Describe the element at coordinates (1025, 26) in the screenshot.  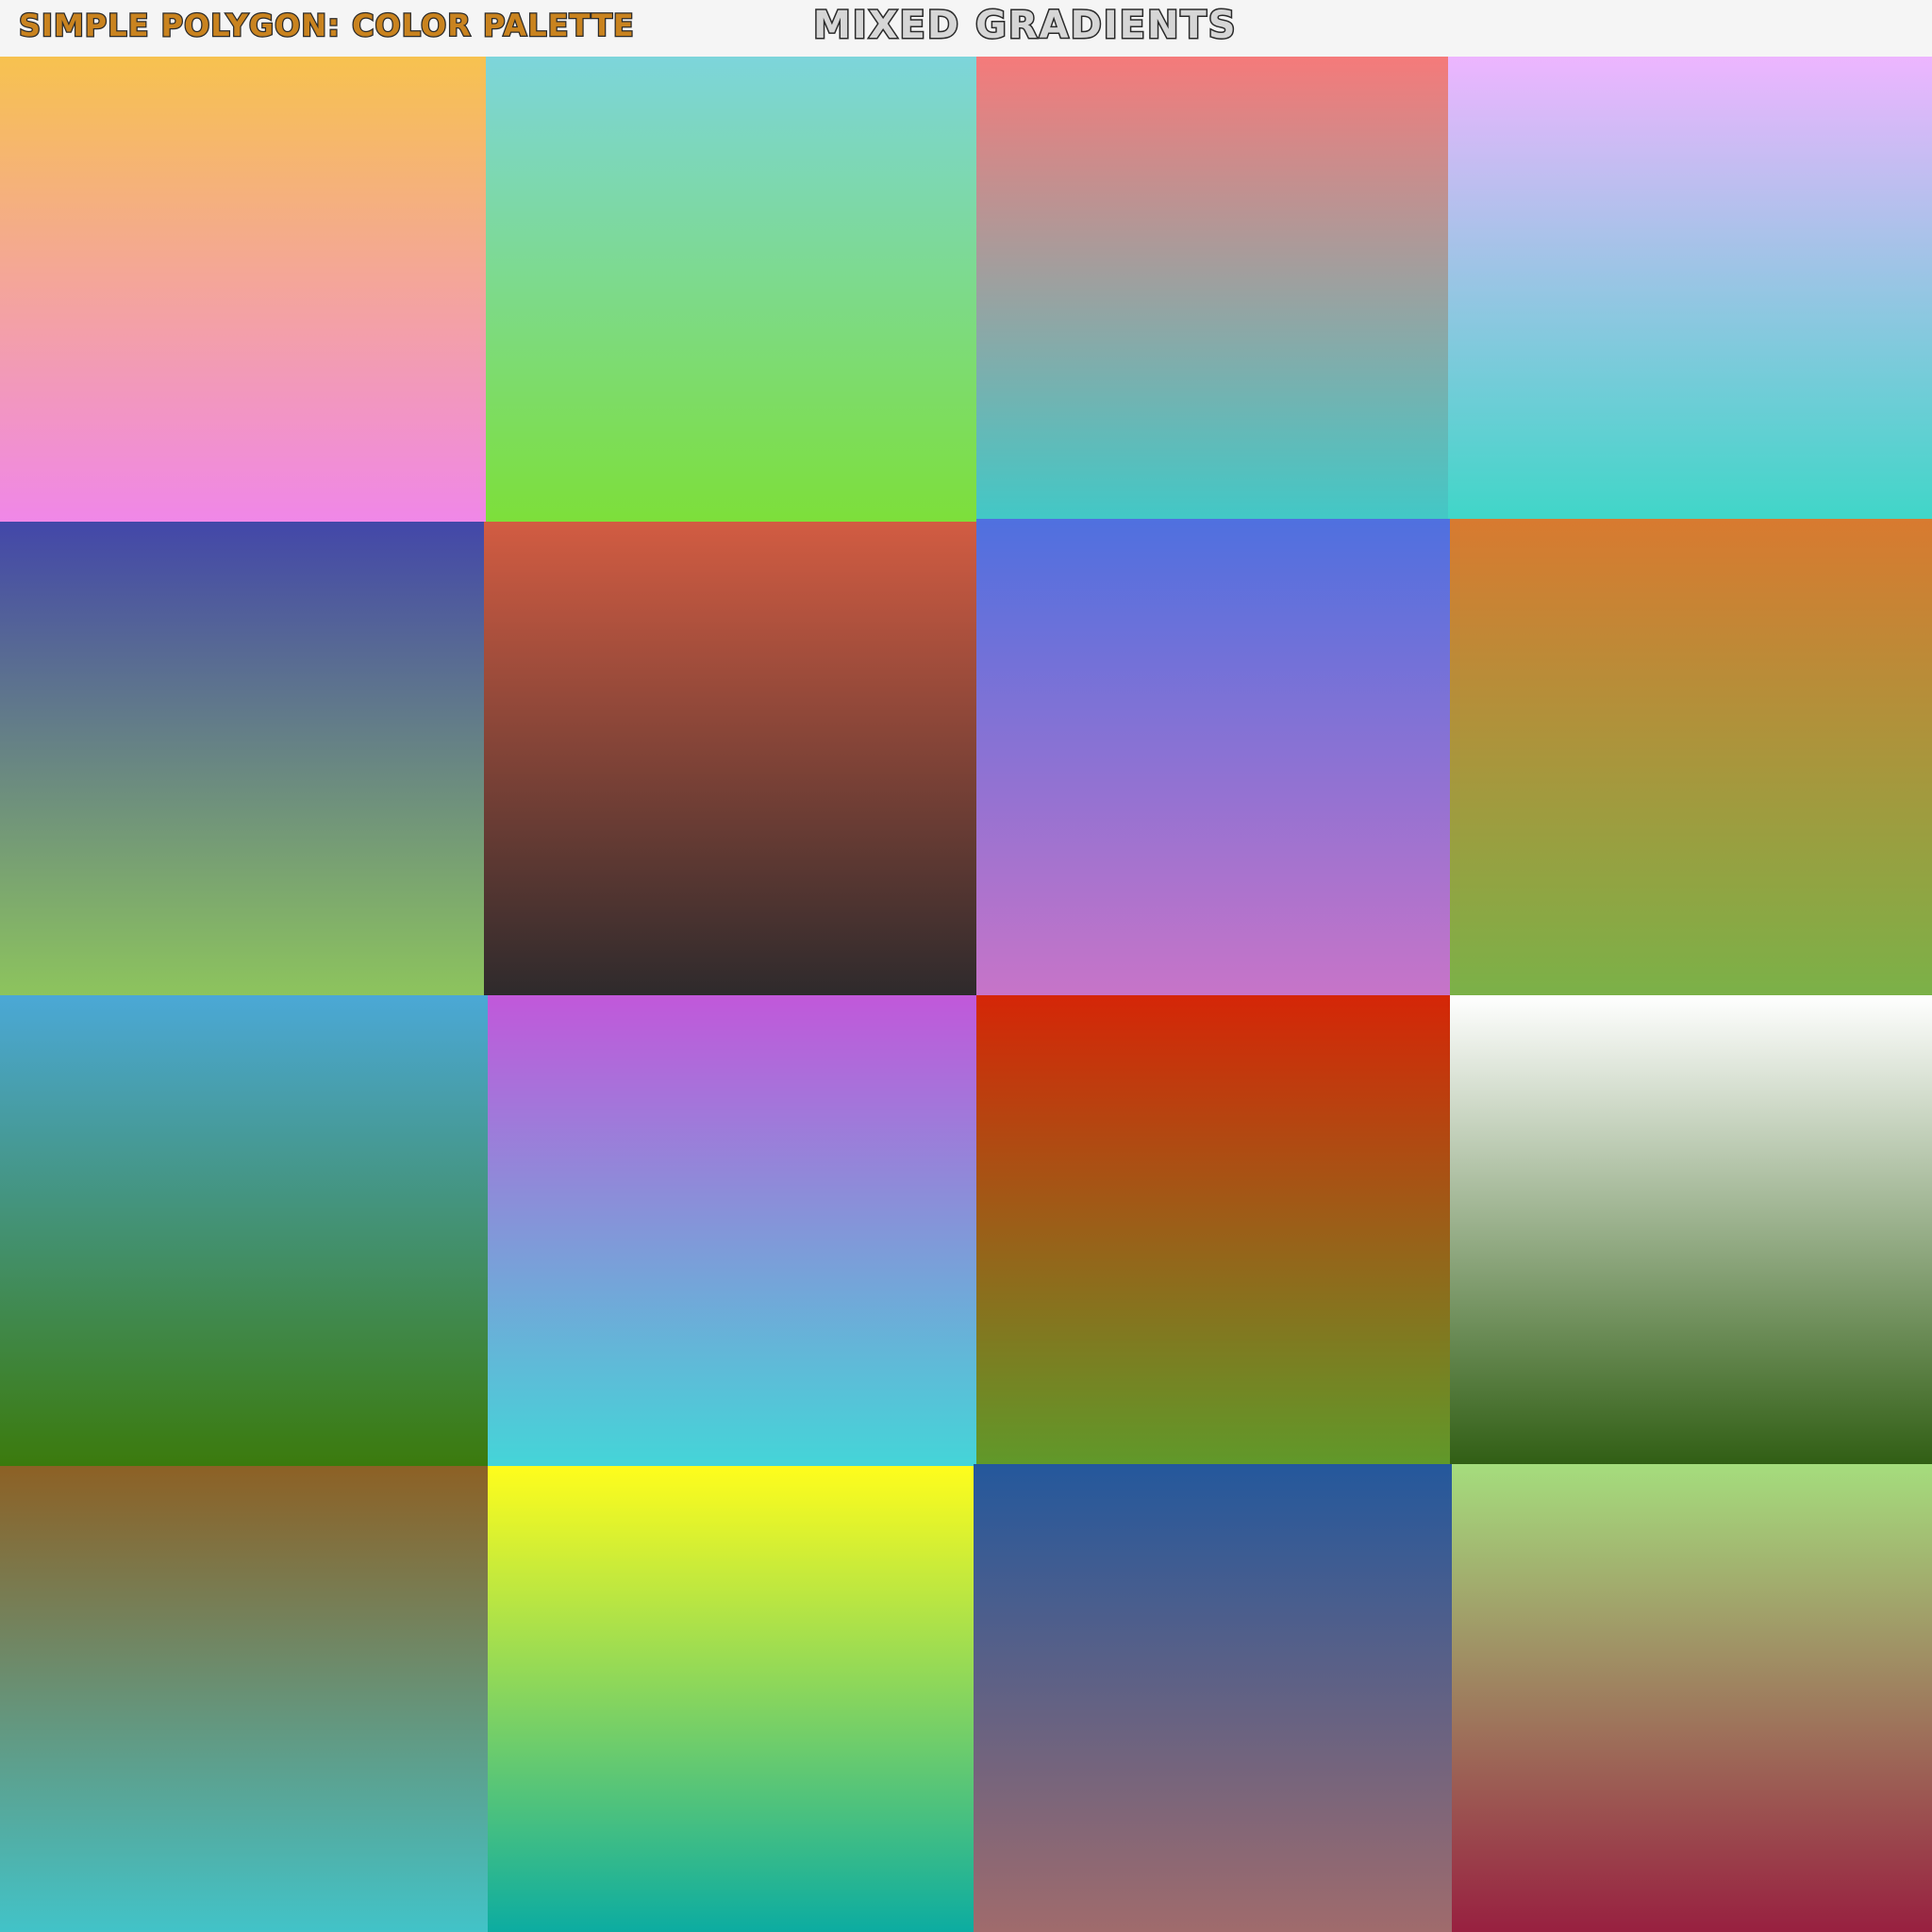
I see `page-title: MIXED GRADIENTS` at that location.